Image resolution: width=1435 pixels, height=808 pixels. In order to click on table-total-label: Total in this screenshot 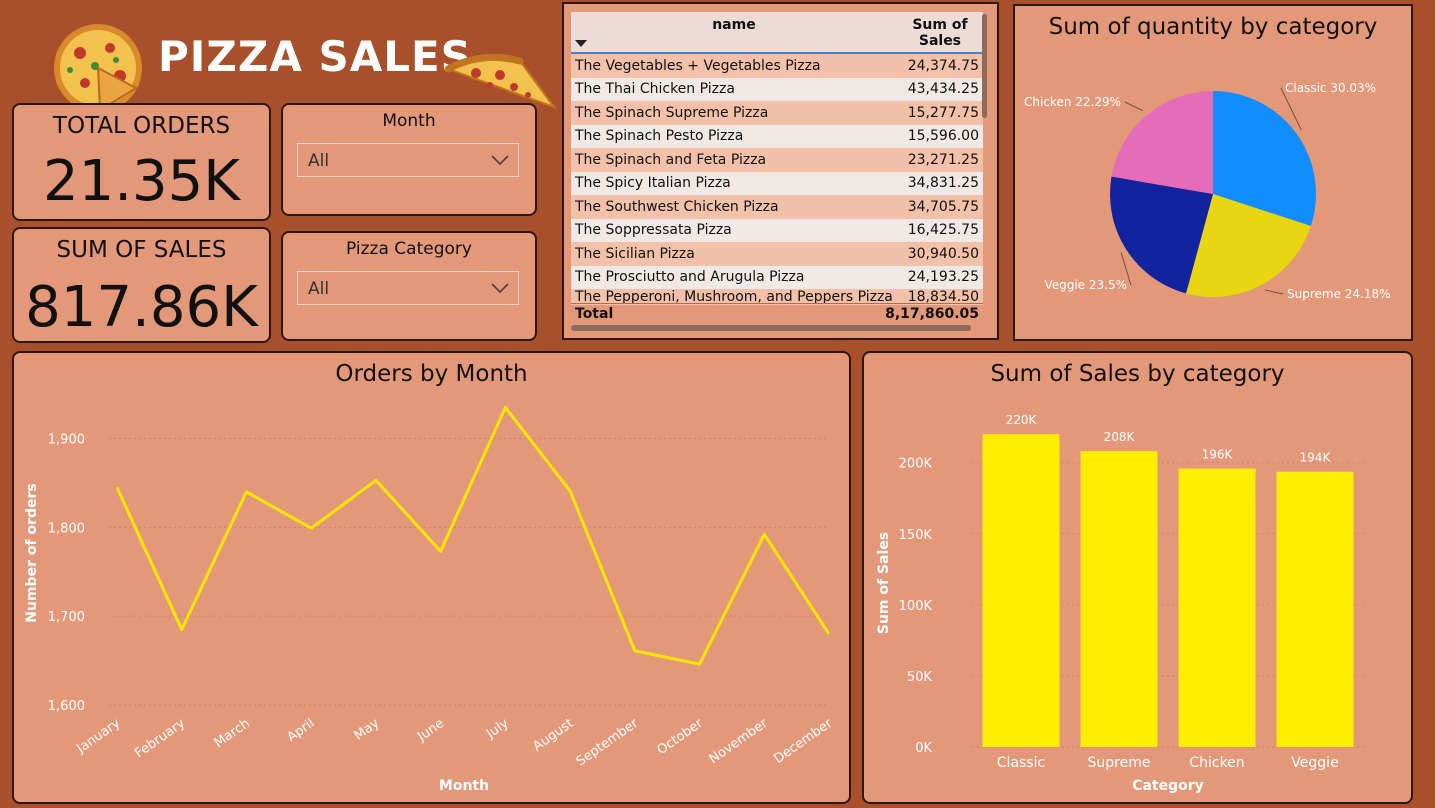, I will do `click(594, 314)`.